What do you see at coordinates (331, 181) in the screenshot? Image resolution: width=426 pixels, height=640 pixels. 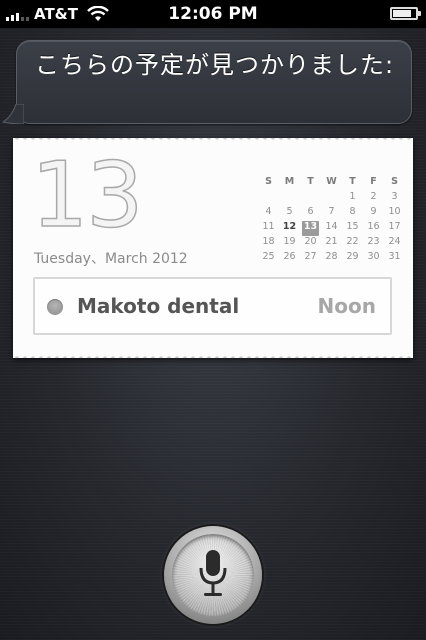 I see `weekday-header: W` at bounding box center [331, 181].